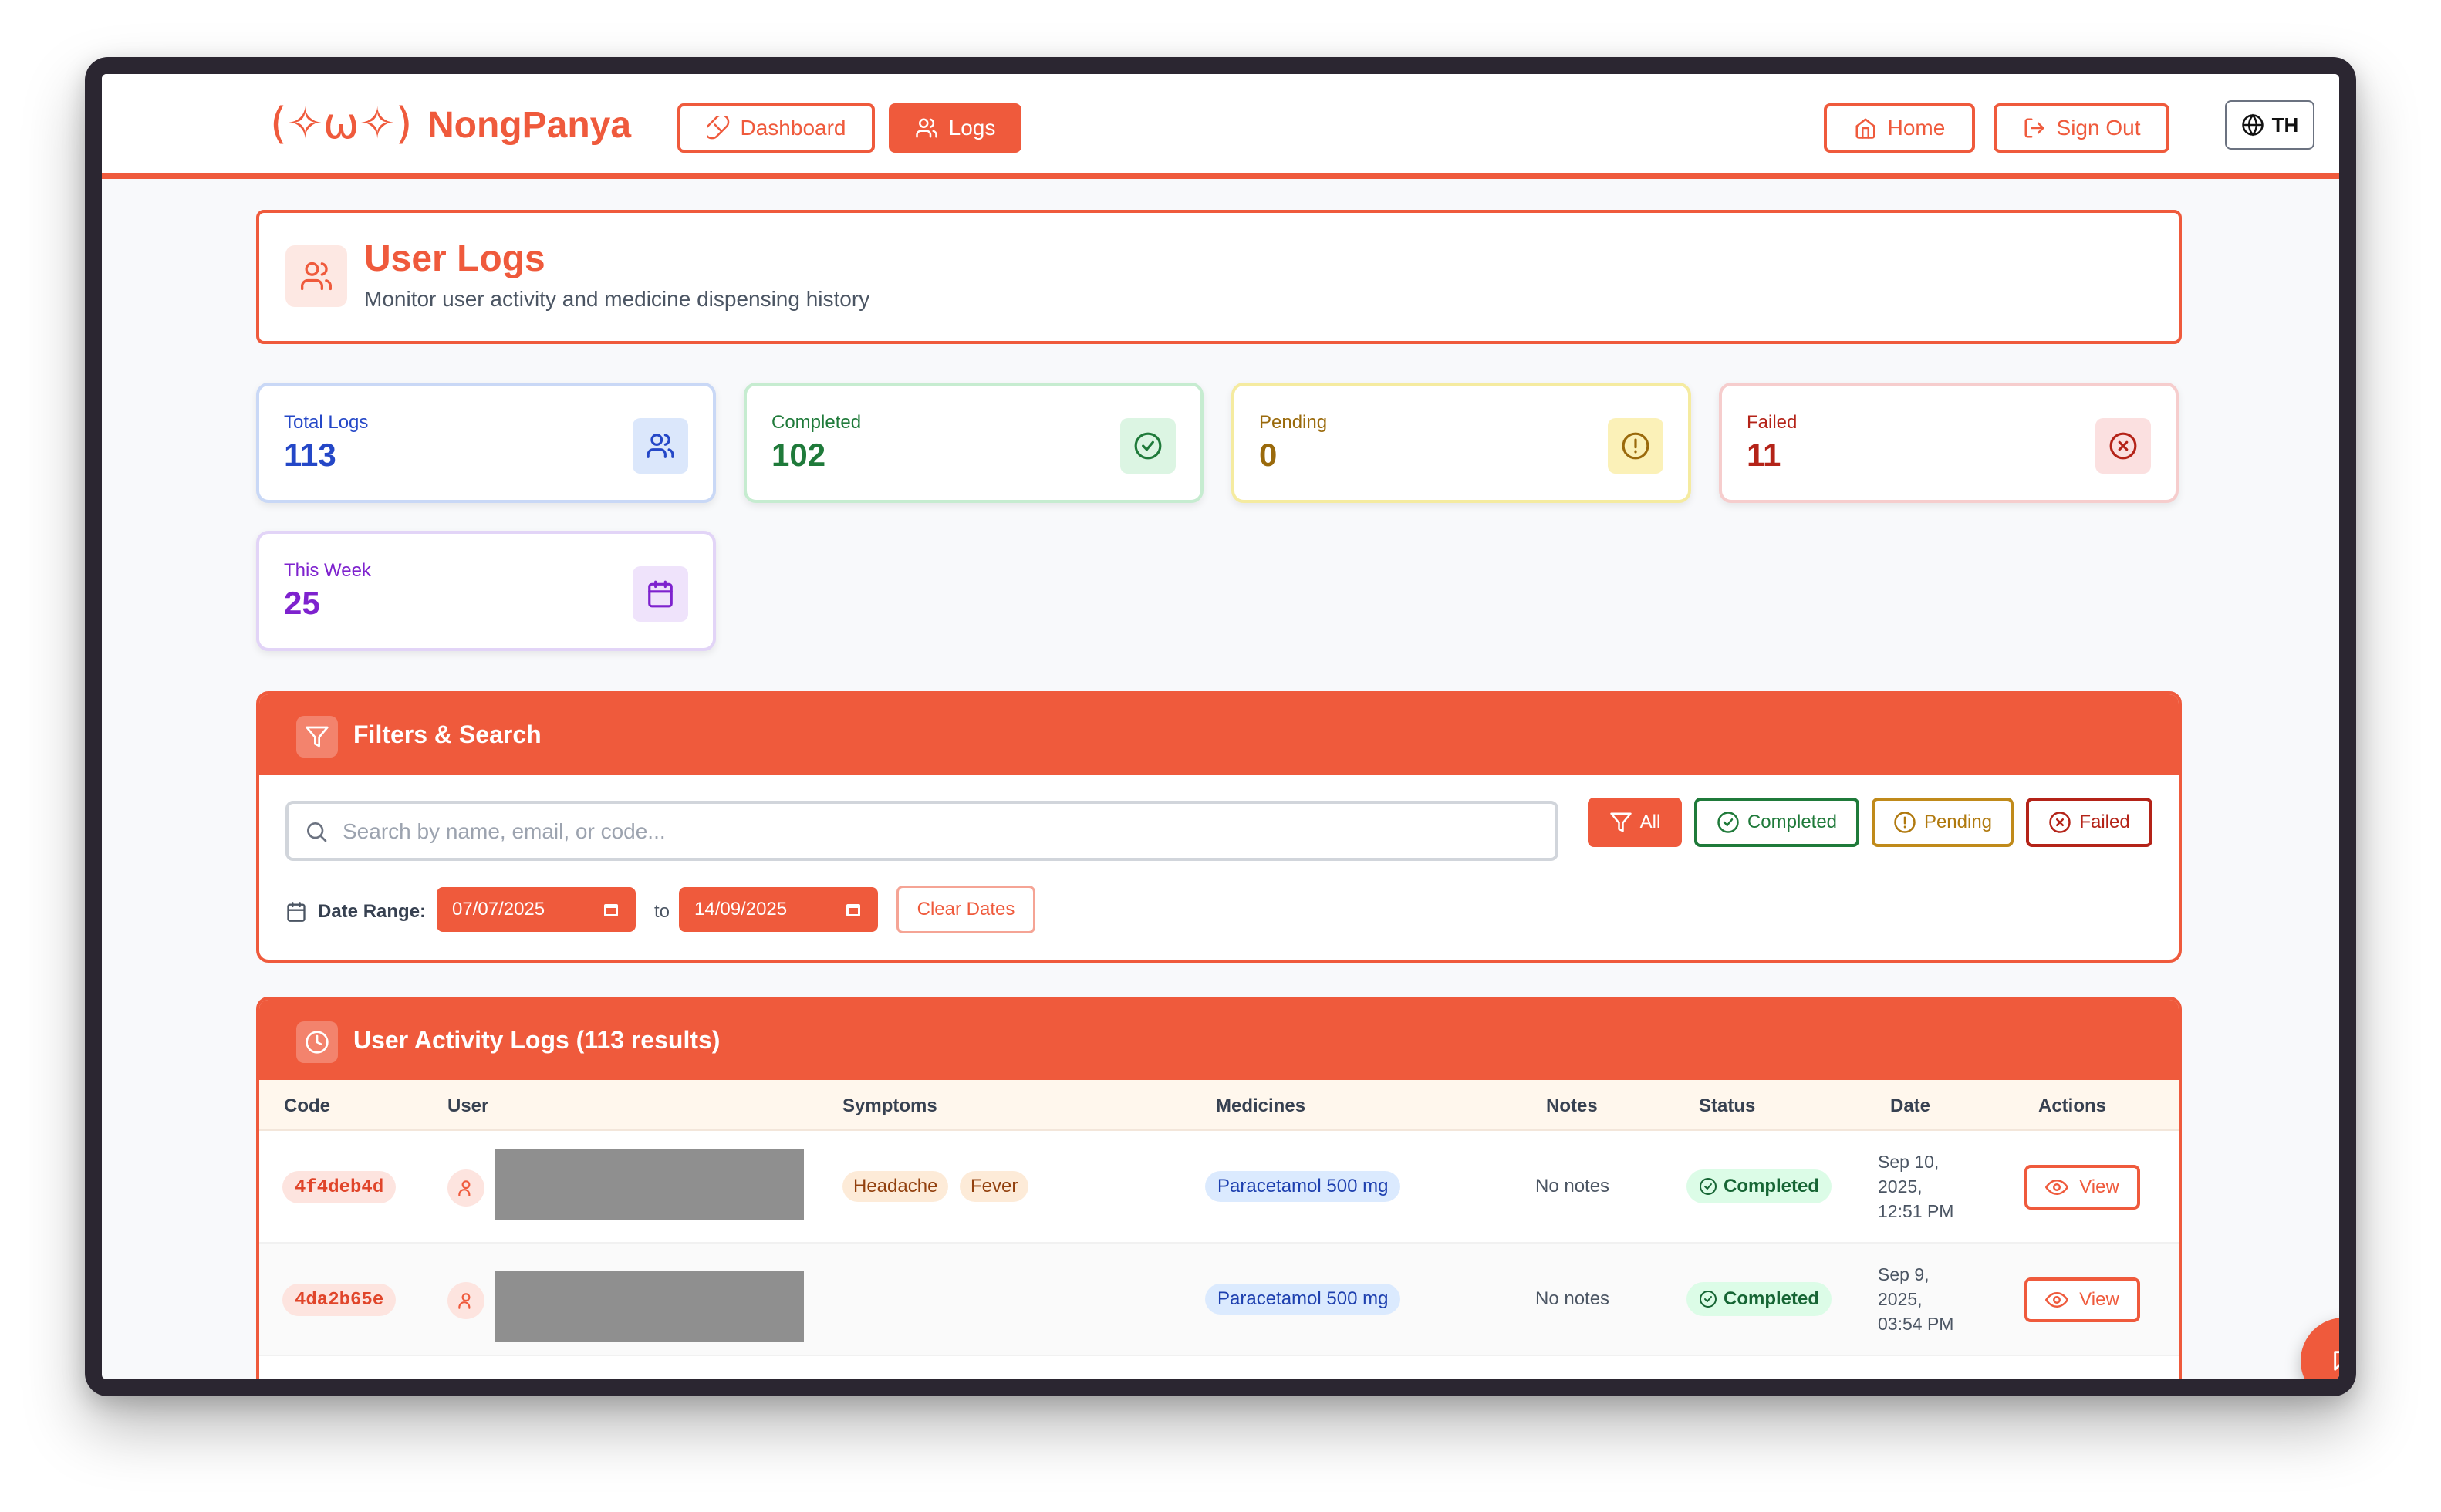 This screenshot has width=2441, height=1512. Describe the element at coordinates (1958, 822) in the screenshot. I see `filter-pending-label: Pending` at that location.